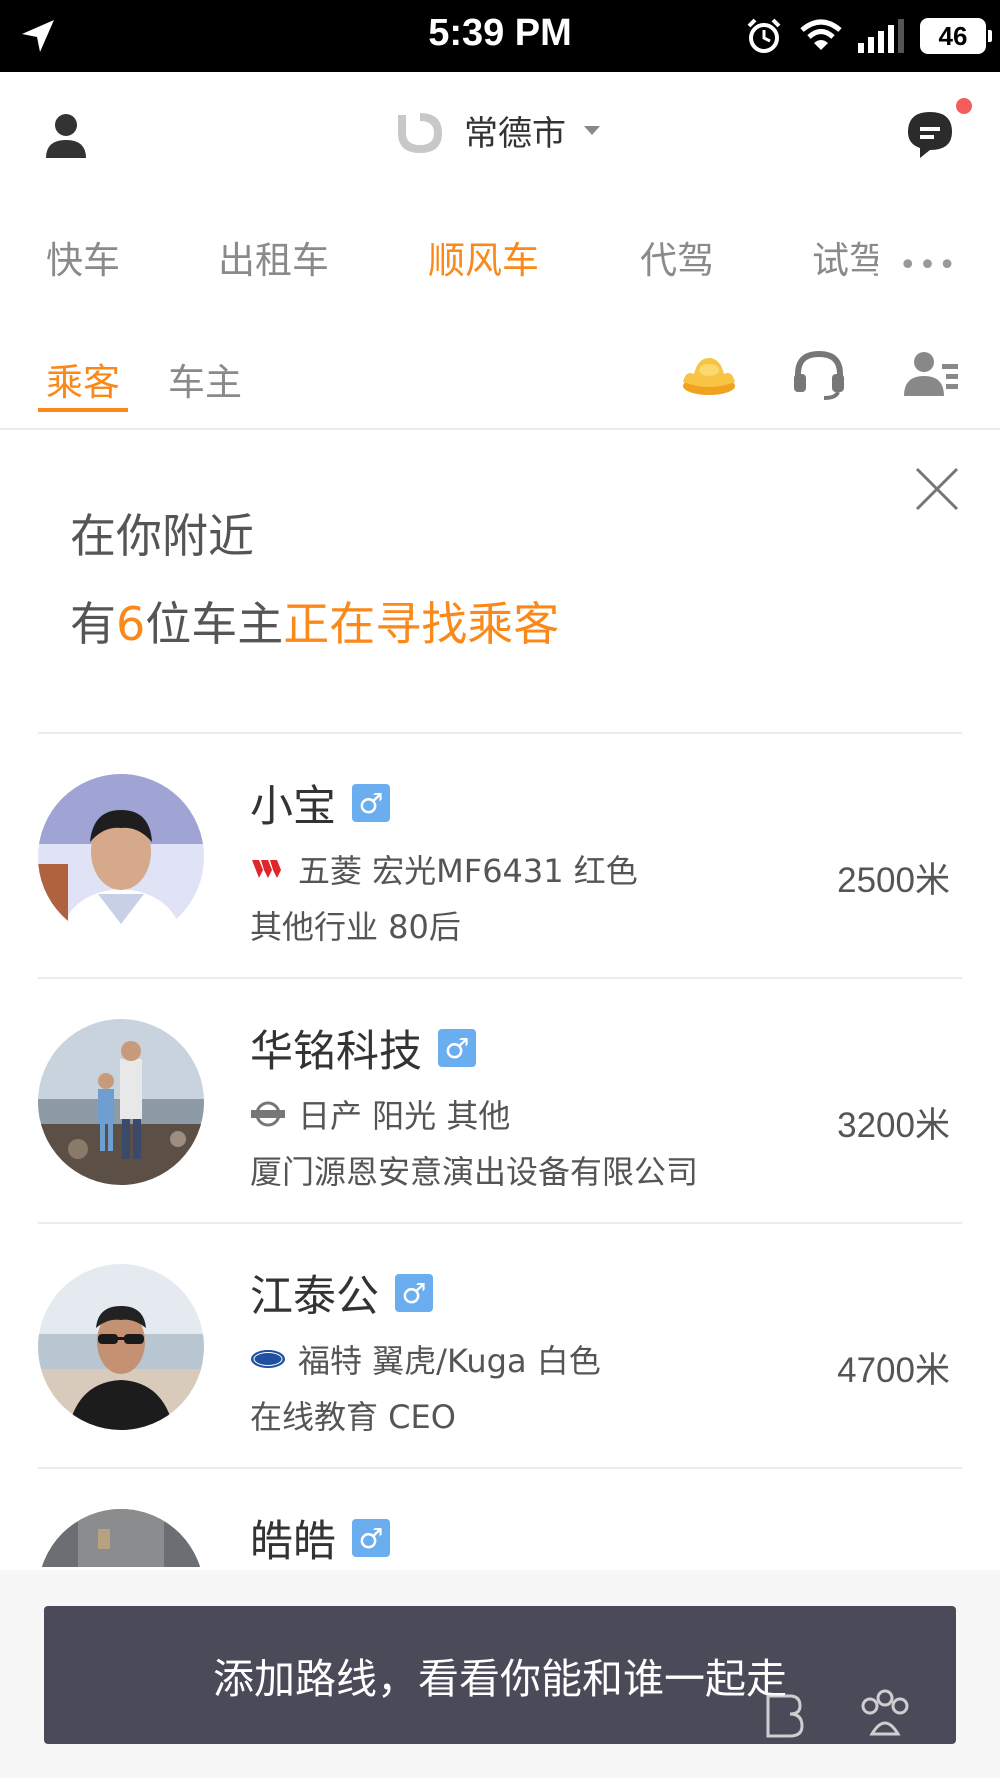  I want to click on distance: 2500米, so click(893, 880).